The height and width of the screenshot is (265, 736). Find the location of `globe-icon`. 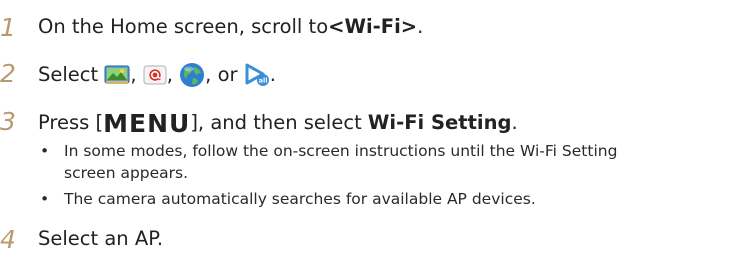

globe-icon is located at coordinates (192, 75).